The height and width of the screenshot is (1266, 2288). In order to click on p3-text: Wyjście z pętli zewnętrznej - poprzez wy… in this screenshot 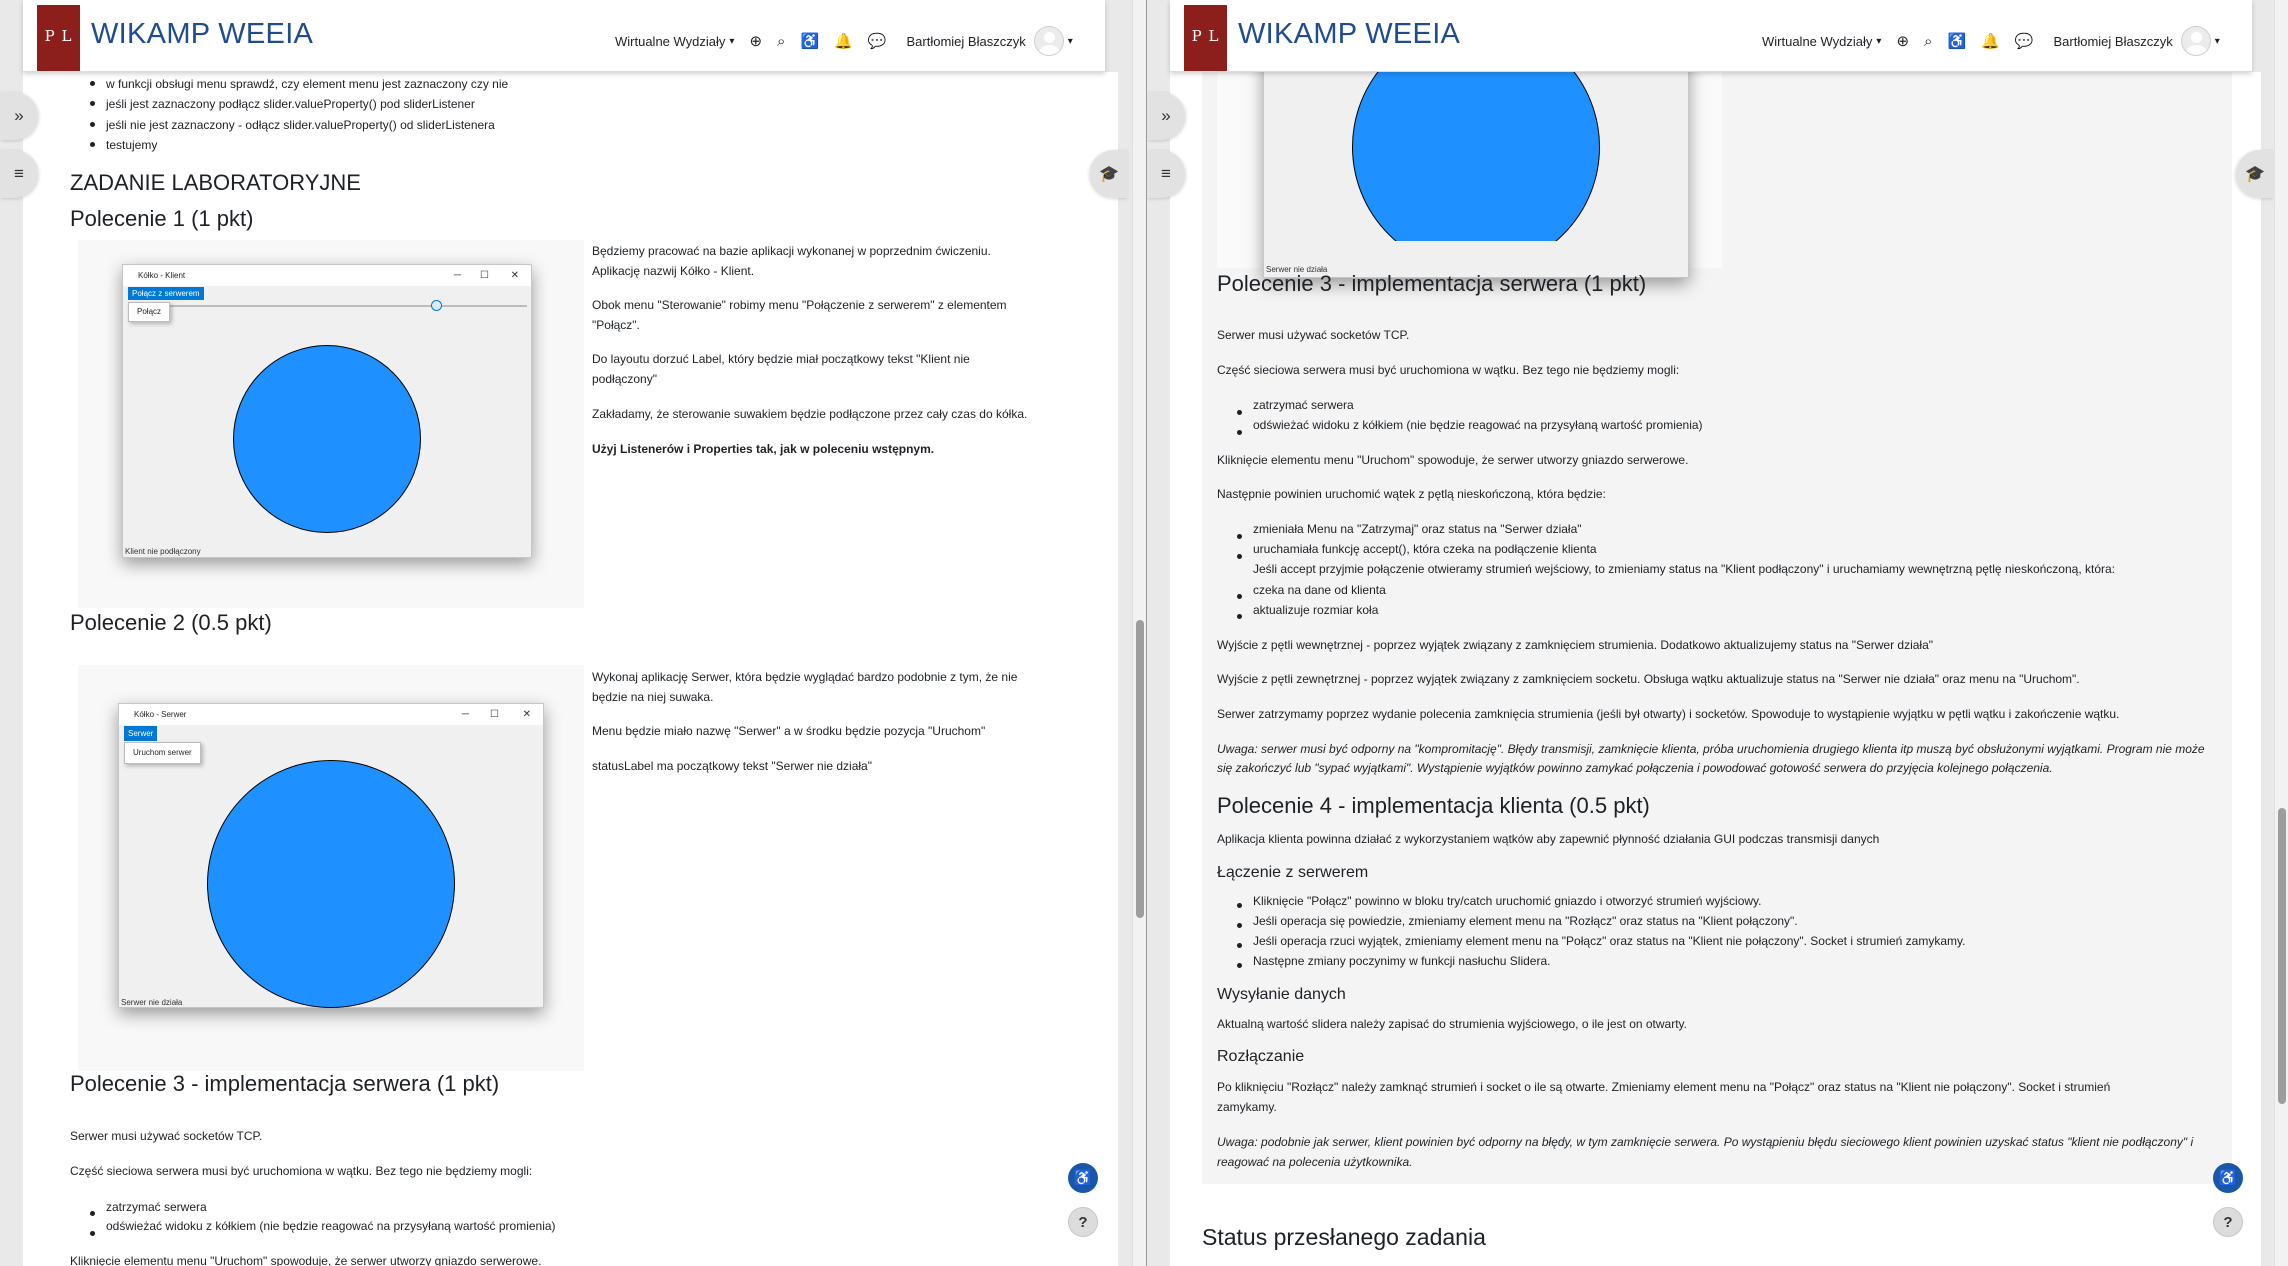, I will do `click(1648, 679)`.